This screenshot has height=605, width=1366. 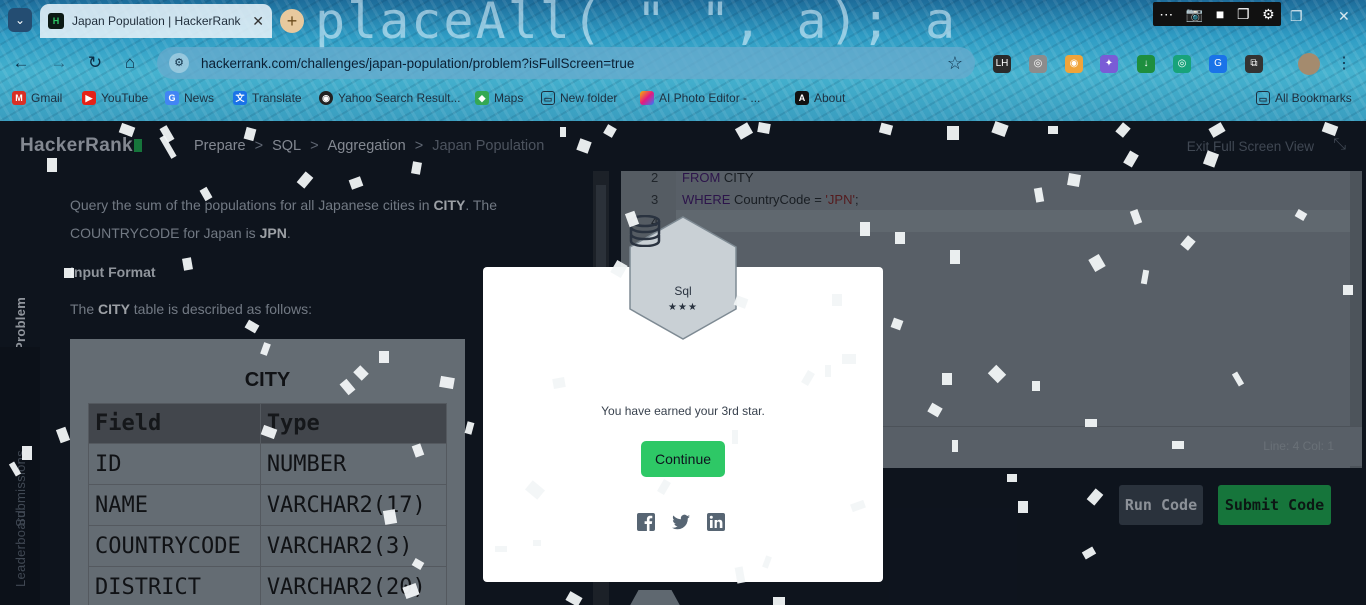 I want to click on tab-search-button: ⌄, so click(x=20, y=20).